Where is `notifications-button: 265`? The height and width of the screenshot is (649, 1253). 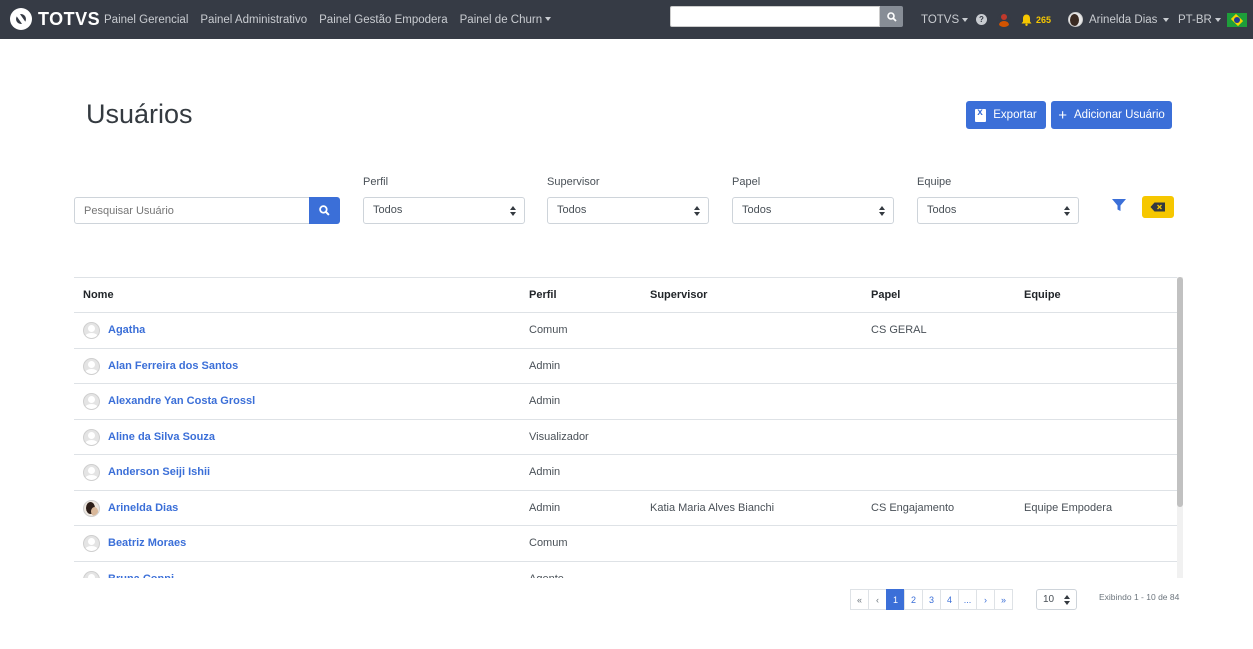
notifications-button: 265 is located at coordinates (1036, 19).